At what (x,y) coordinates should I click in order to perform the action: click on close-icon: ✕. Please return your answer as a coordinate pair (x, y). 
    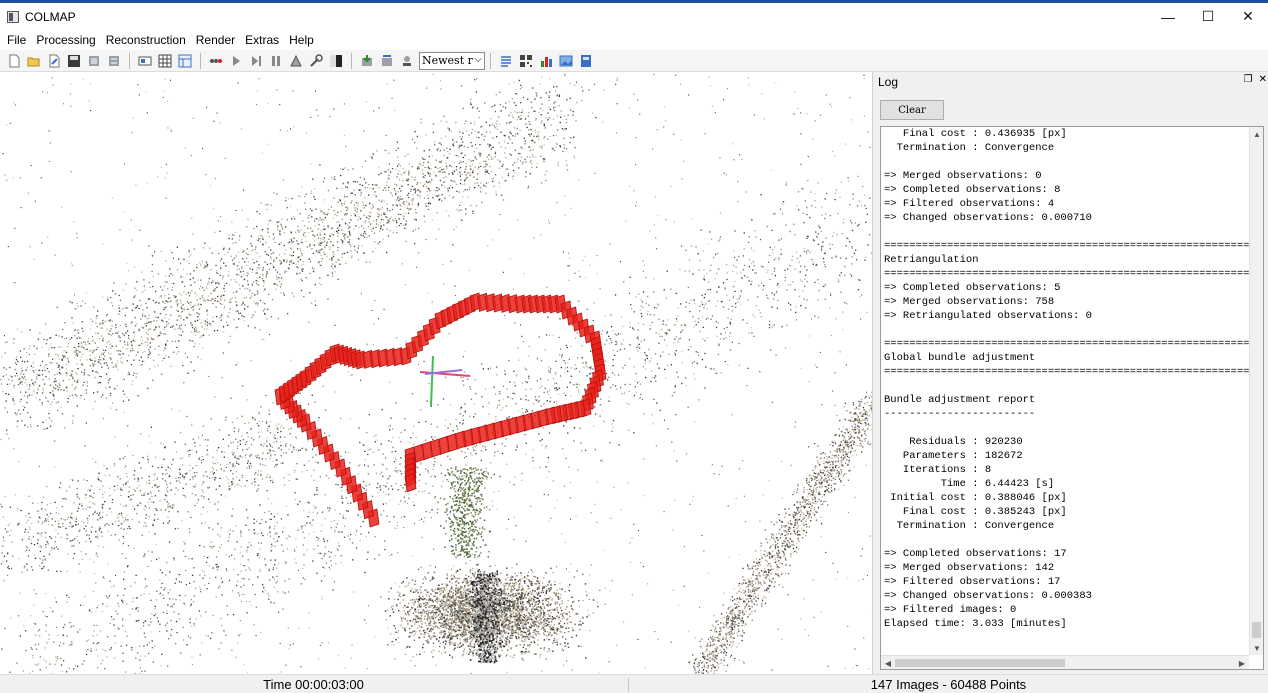
    Looking at the image, I should click on (1248, 16).